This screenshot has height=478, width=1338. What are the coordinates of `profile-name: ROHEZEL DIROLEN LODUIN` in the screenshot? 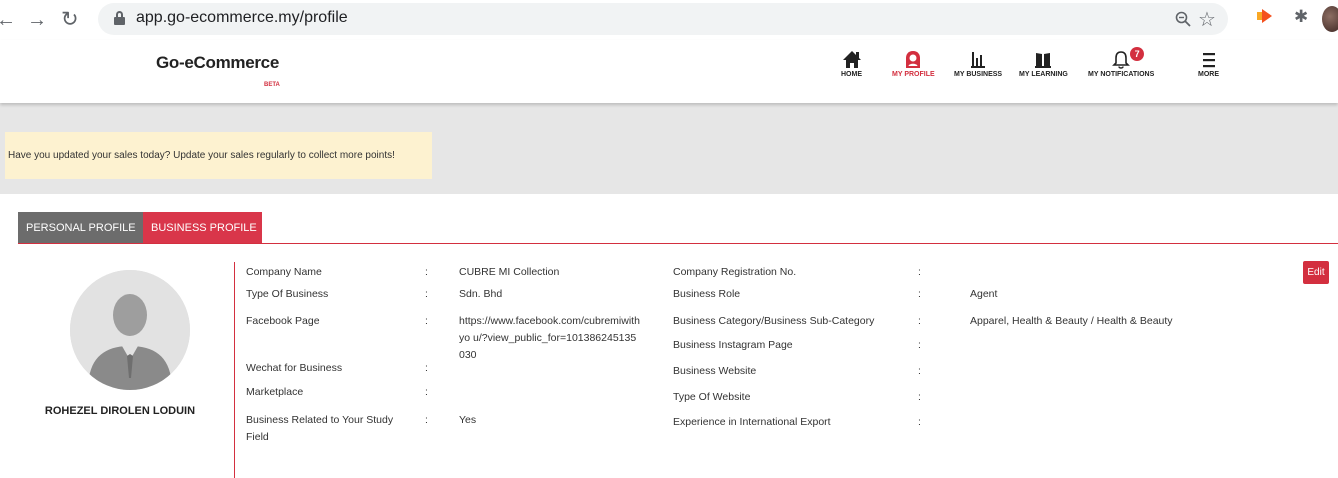 It's located at (120, 411).